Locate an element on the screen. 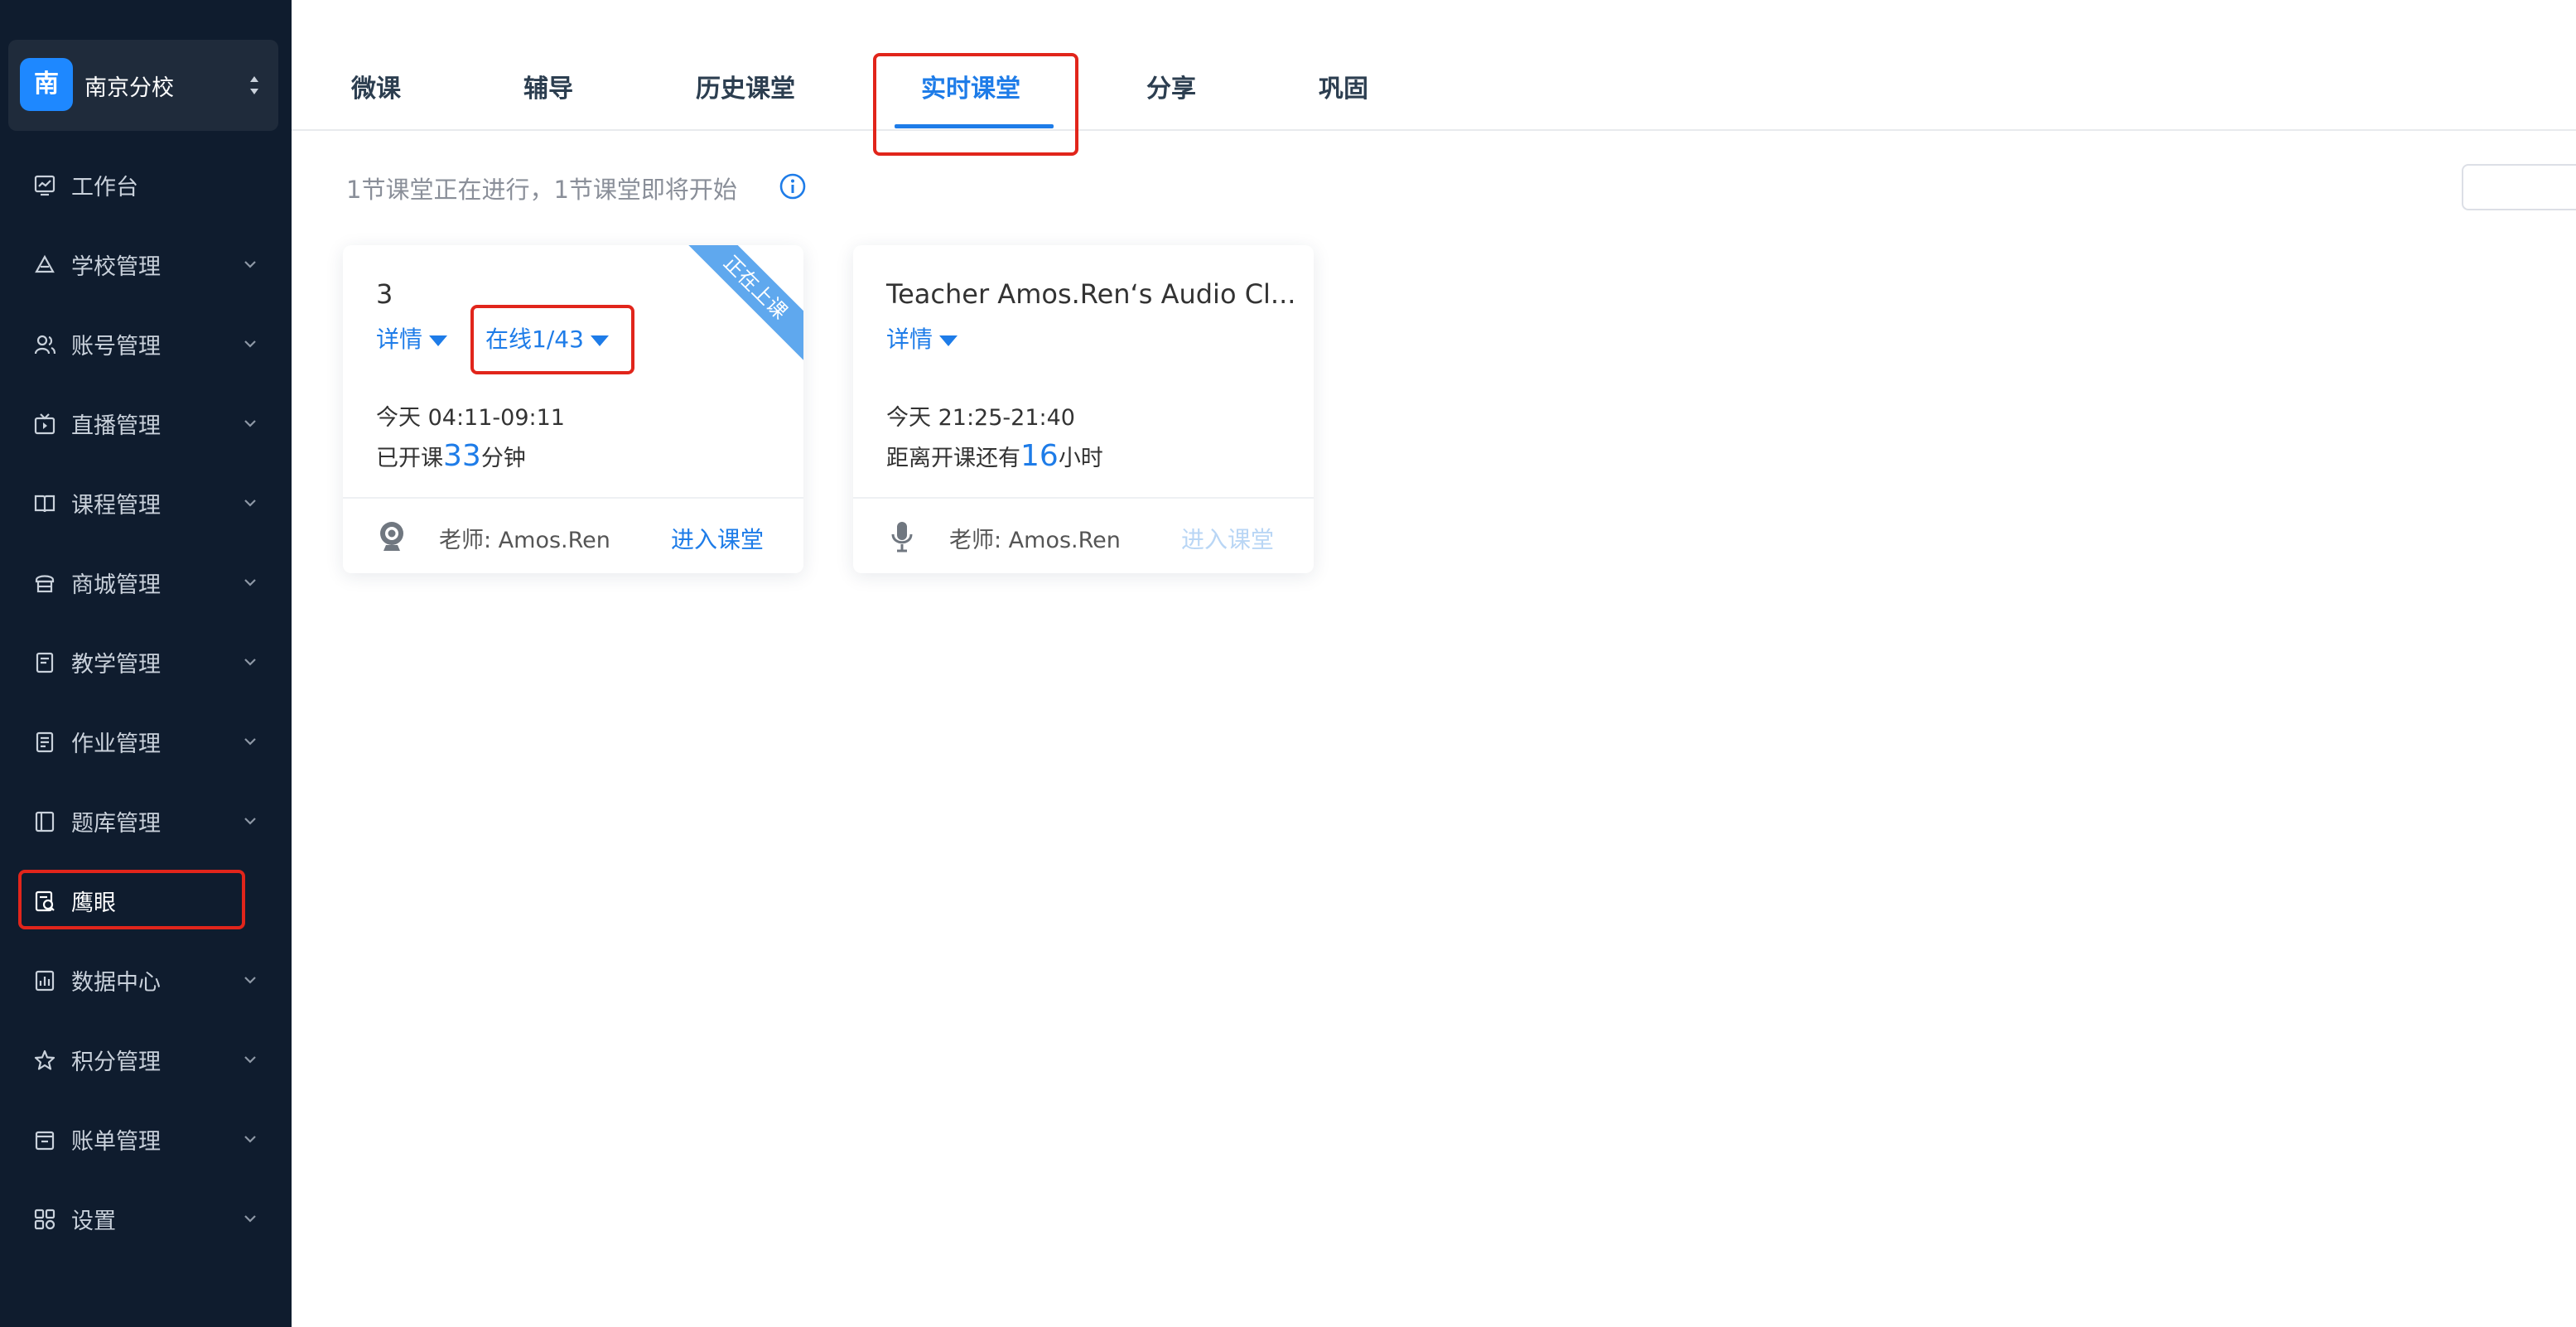 The height and width of the screenshot is (1327, 2576). sidebar-item-store: 商城管理 is located at coordinates (146, 583).